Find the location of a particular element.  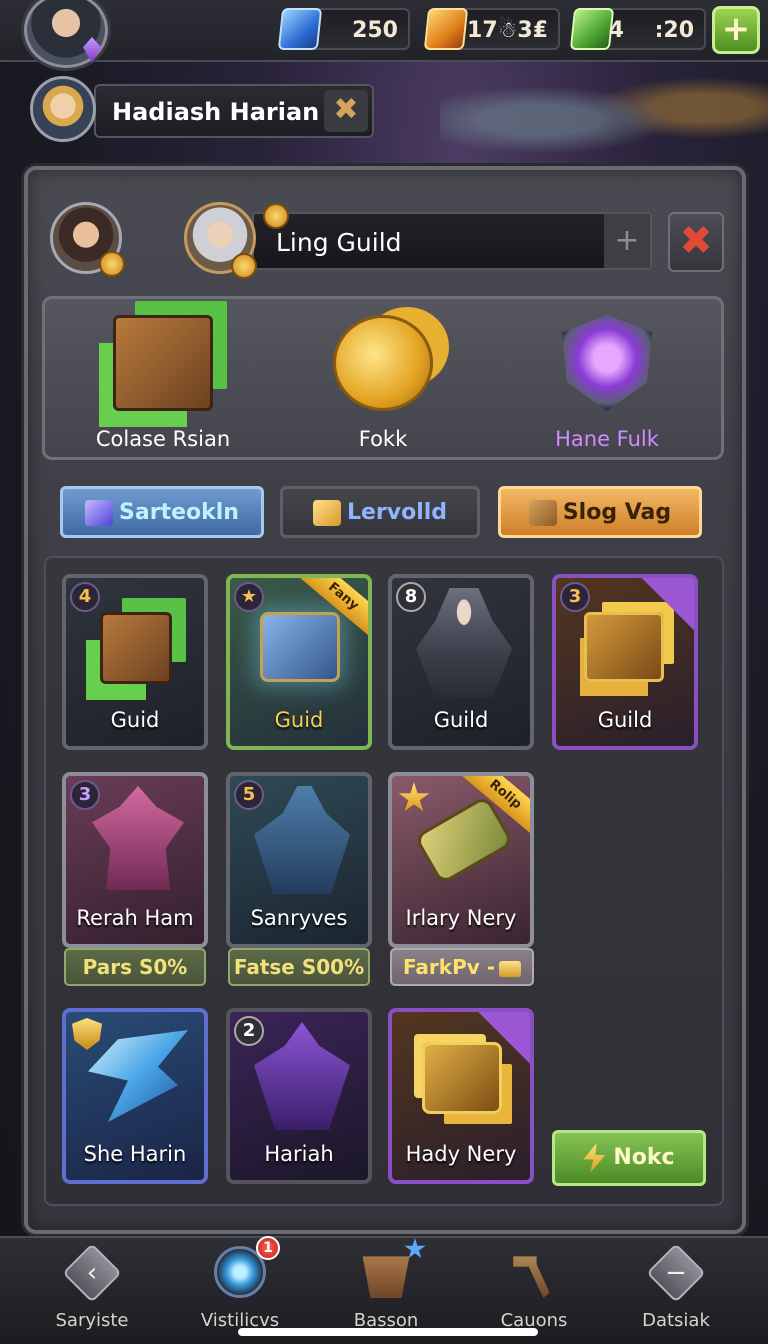

guild-name: Ling Guild is located at coordinates (339, 242).